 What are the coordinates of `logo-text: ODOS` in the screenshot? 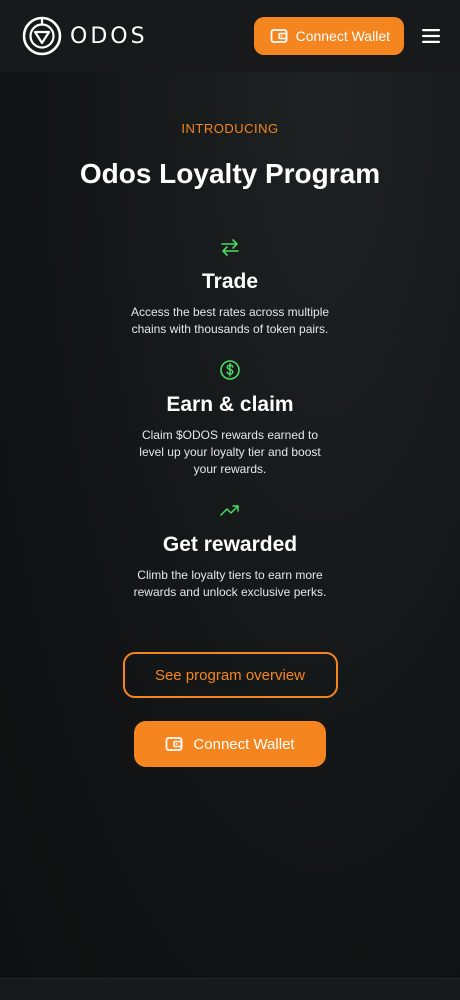 It's located at (109, 36).